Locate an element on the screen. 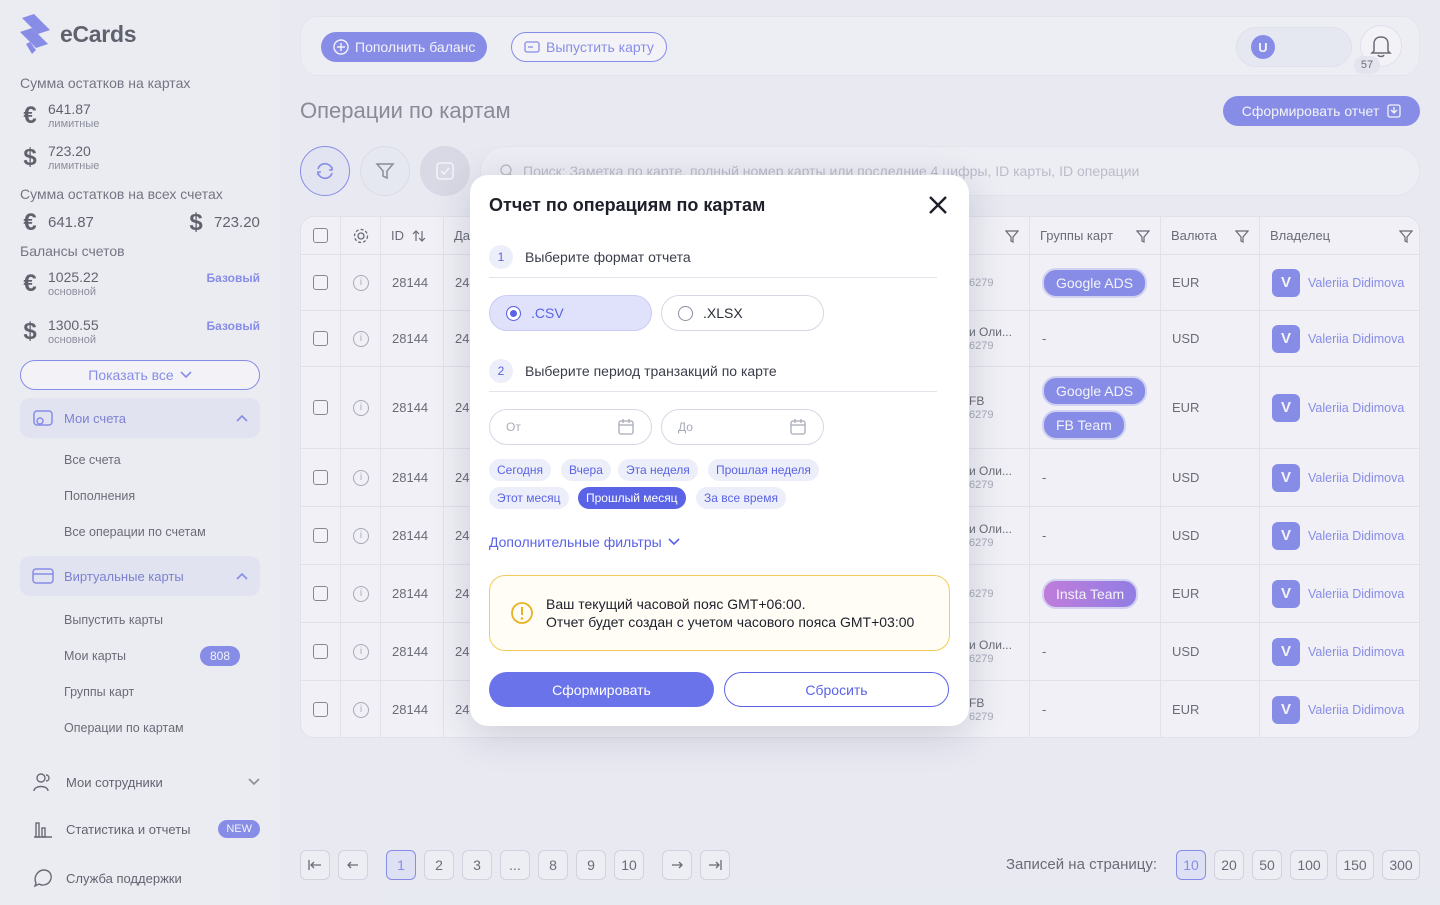  date-from-field: От is located at coordinates (570, 427).